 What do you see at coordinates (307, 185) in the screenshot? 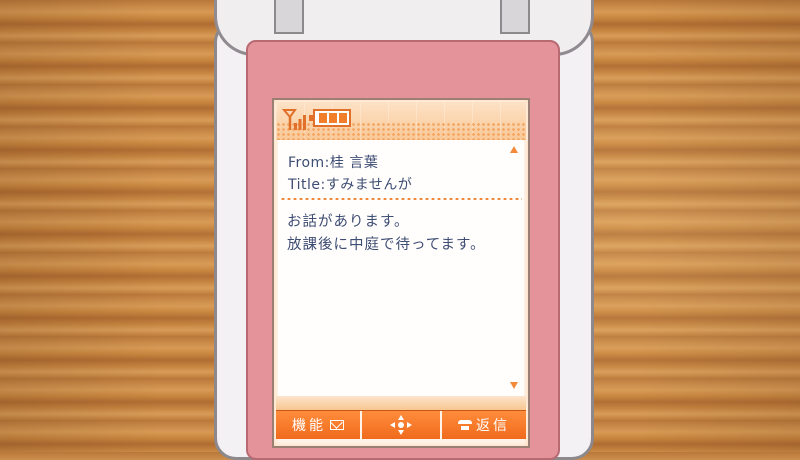
I see `title-label: Title:` at bounding box center [307, 185].